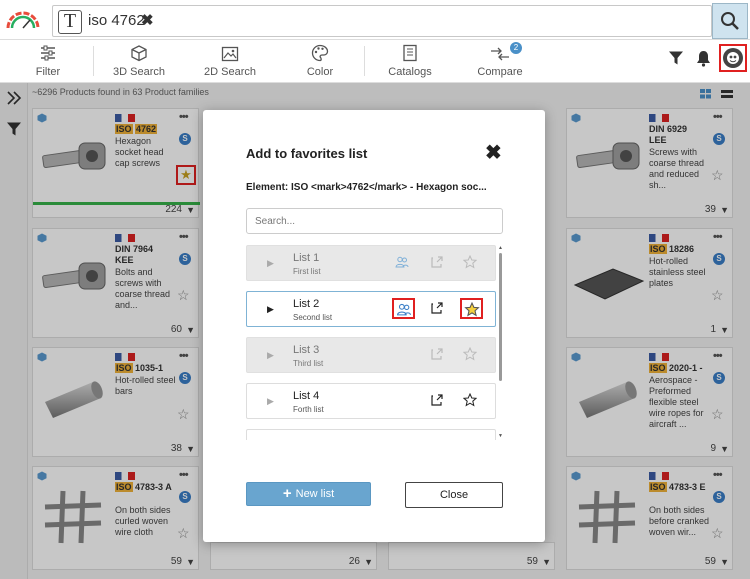  Describe the element at coordinates (410, 53) in the screenshot. I see `catalog-book-icon` at that location.